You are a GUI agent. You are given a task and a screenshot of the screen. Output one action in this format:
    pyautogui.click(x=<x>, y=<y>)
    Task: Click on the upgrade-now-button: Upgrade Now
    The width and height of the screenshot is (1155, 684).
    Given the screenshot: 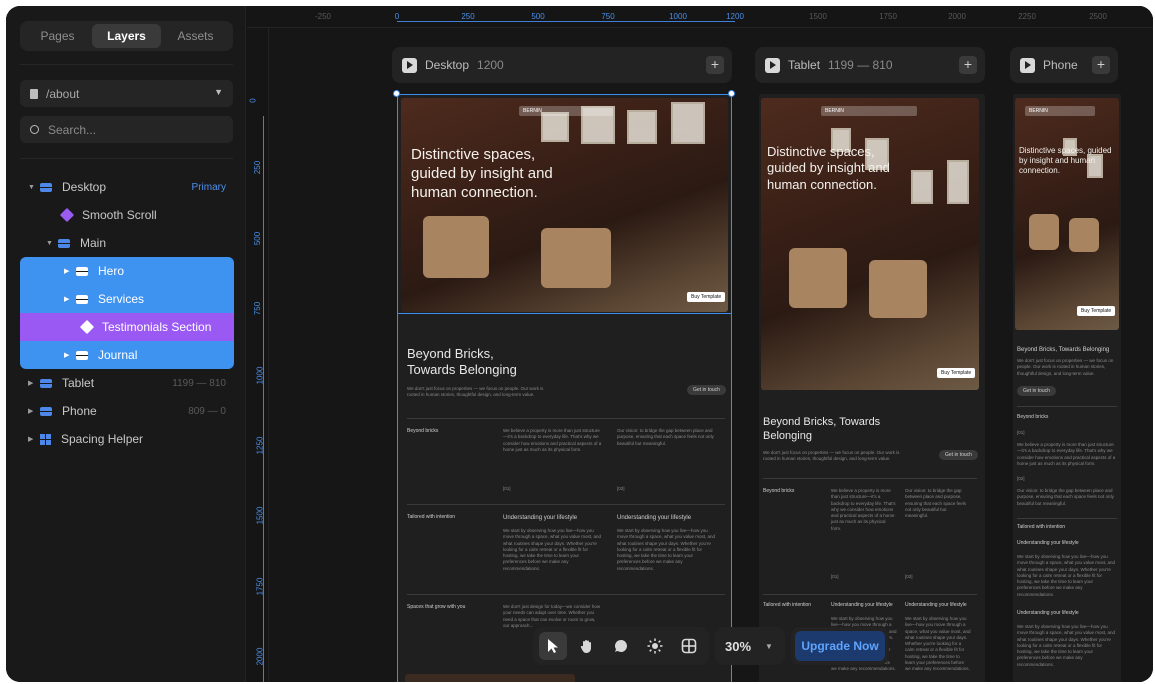 What is the action you would take?
    pyautogui.click(x=840, y=646)
    